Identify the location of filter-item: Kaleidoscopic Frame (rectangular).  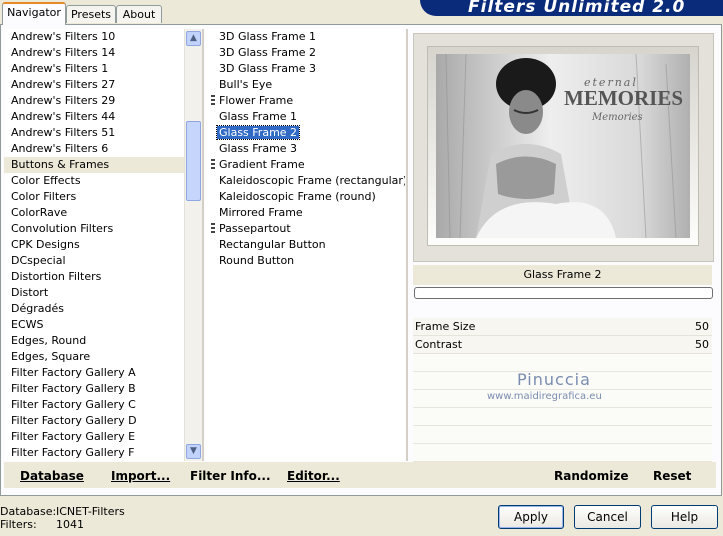
(305, 181).